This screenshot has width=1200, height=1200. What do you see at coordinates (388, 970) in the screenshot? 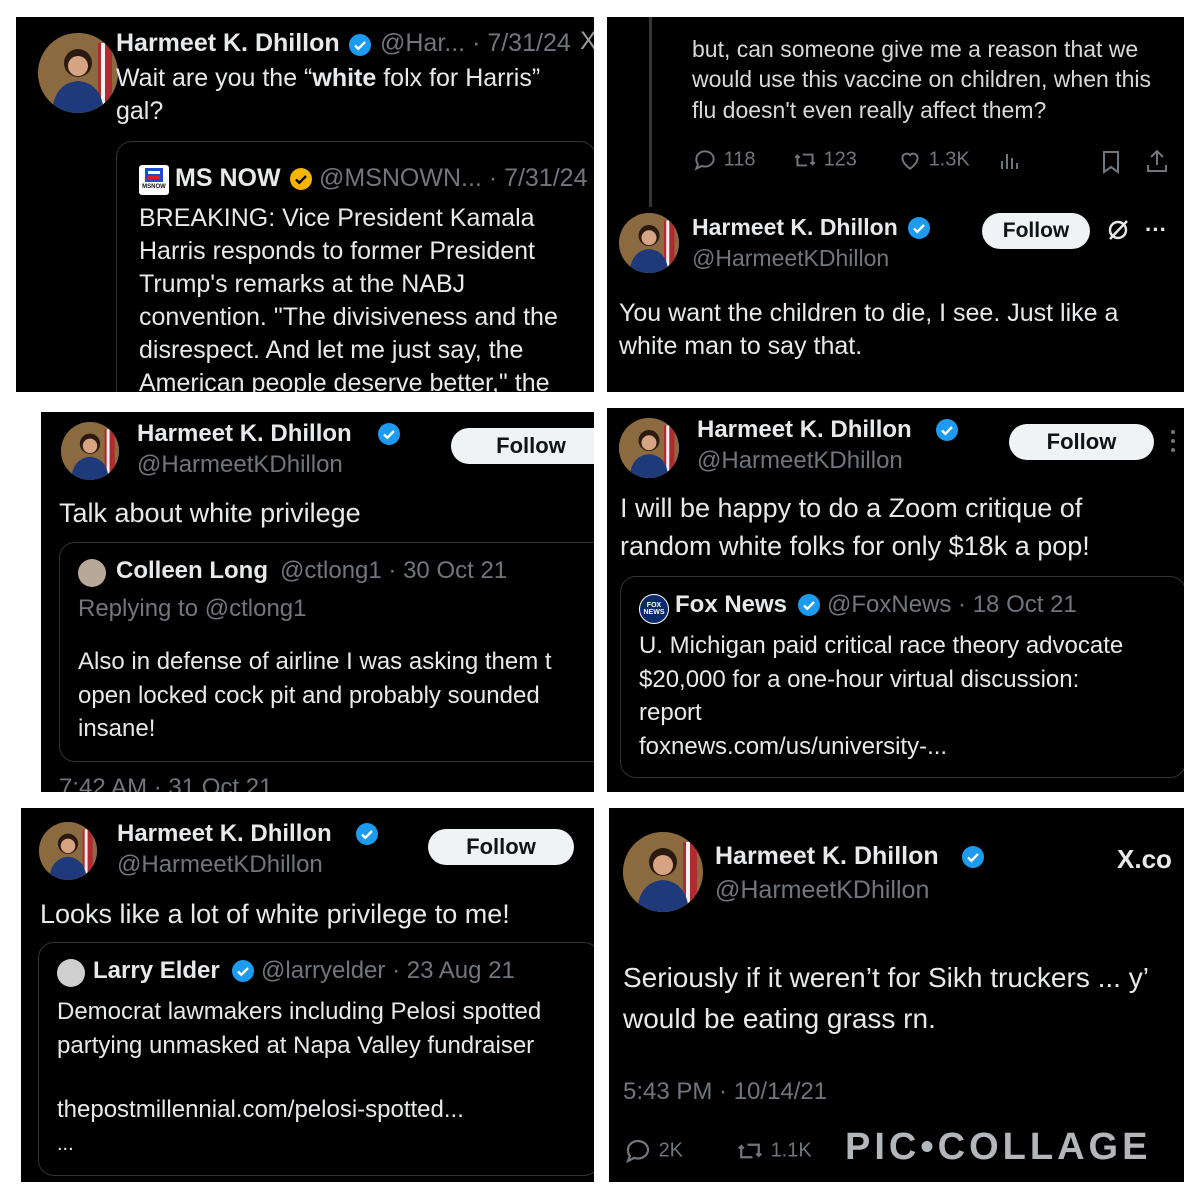
I see `quoted-handle-date: @larryelder · 23 Aug 21` at bounding box center [388, 970].